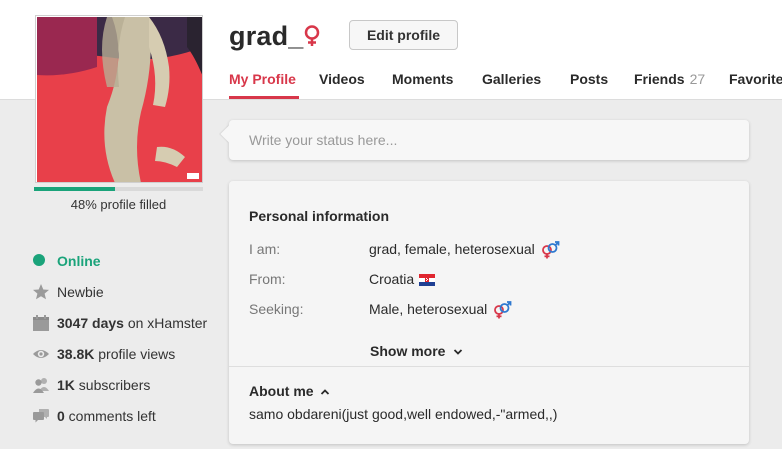 The width and height of the screenshot is (782, 449). I want to click on calendar-icon, so click(41, 323).